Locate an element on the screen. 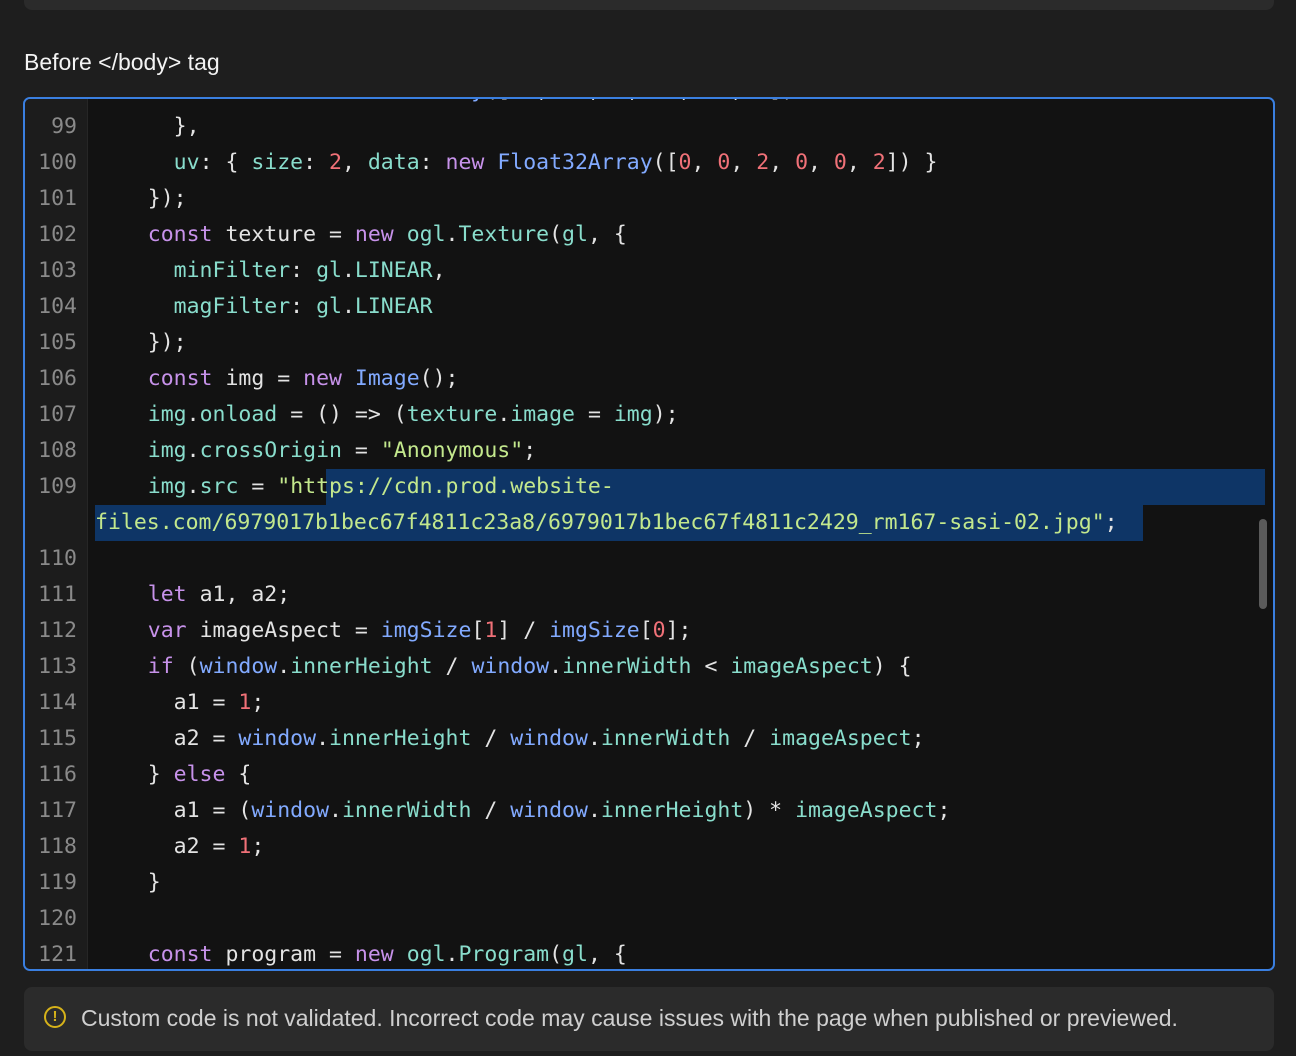 Image resolution: width=1296 pixels, height=1056 pixels. code-token: " is located at coordinates (1098, 522).